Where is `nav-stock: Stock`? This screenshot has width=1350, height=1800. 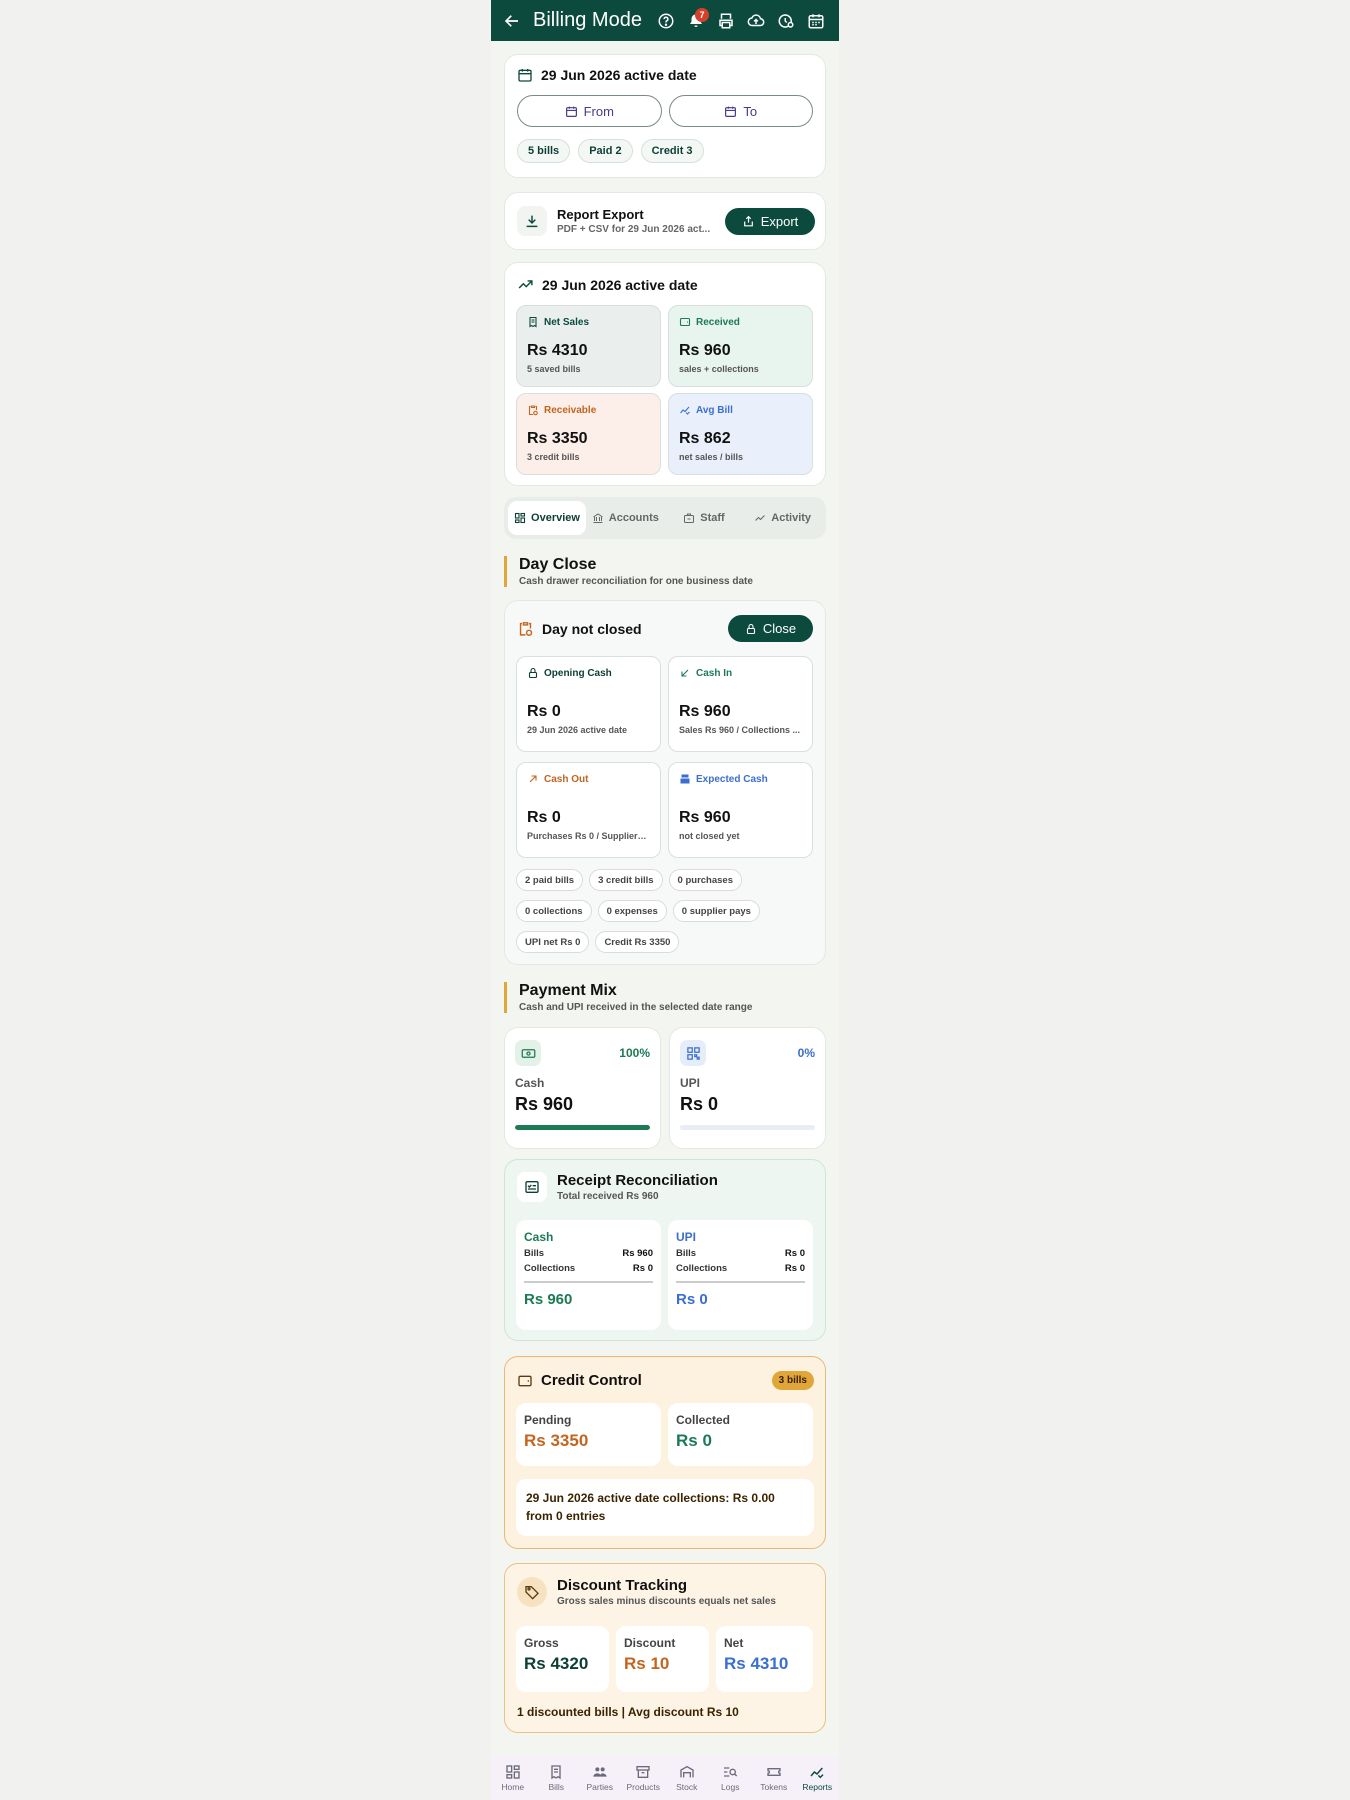 nav-stock: Stock is located at coordinates (687, 1778).